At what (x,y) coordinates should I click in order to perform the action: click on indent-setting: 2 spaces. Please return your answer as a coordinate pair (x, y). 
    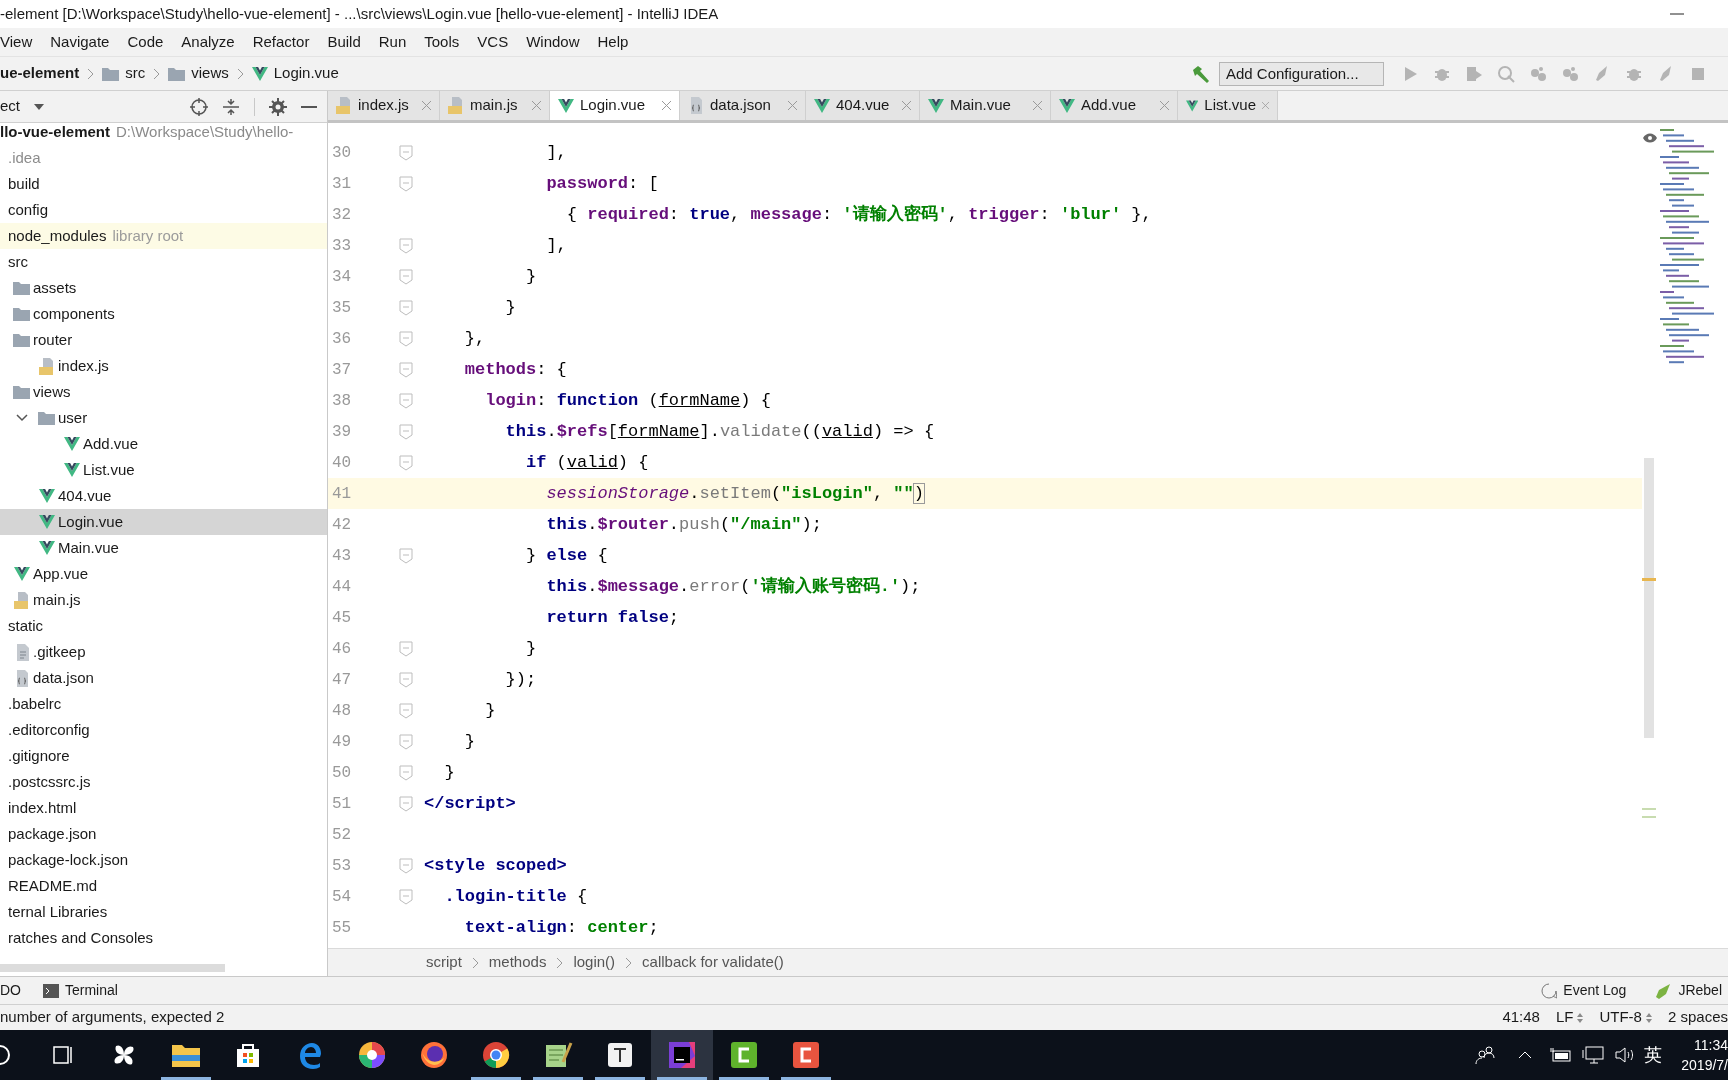
    Looking at the image, I should click on (1697, 1017).